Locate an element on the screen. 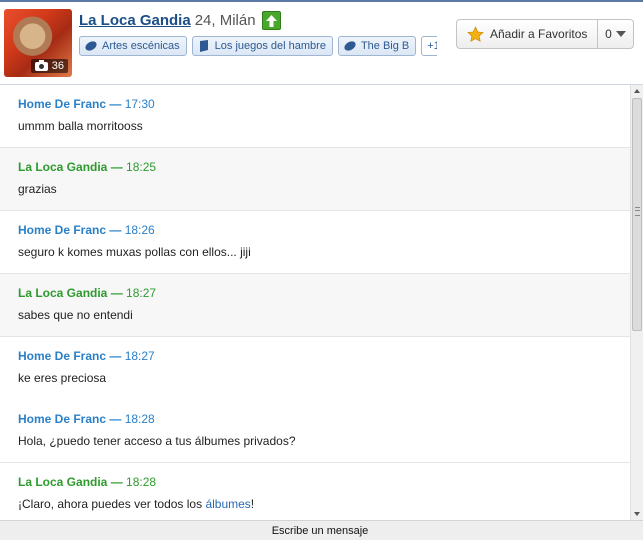 This screenshot has height=540, width=643. arrow-down-icon is located at coordinates (637, 514).